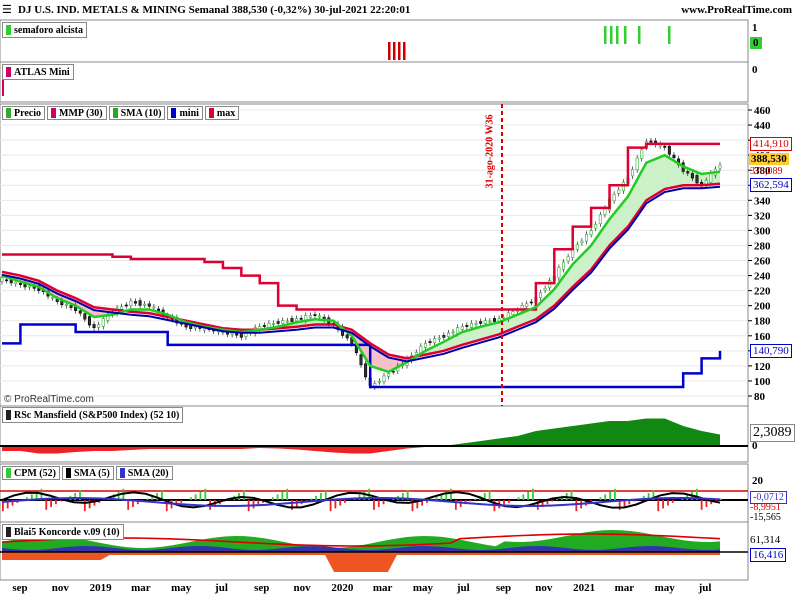 The width and height of the screenshot is (800, 600). I want to click on y-tick-label: 200, so click(762, 307).